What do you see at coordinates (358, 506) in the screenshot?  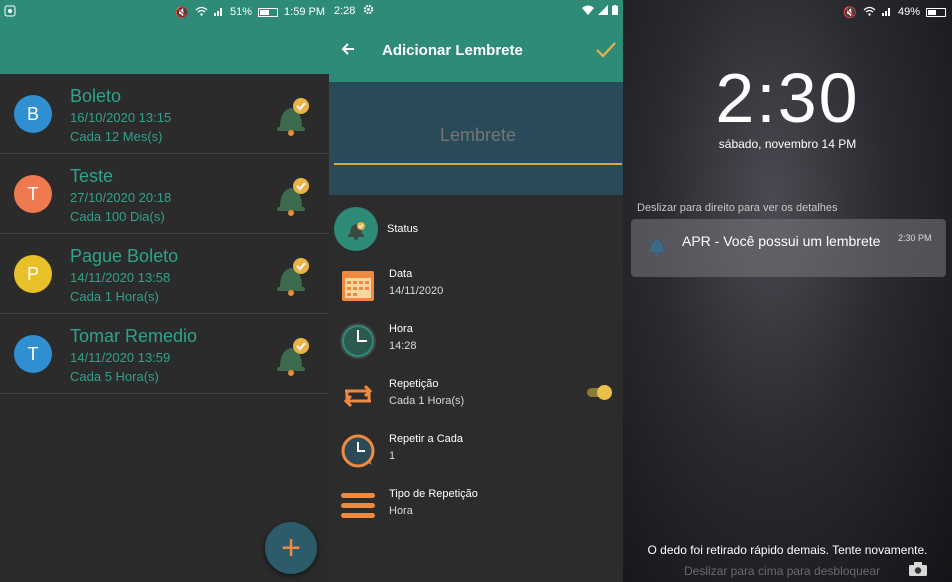 I see `list-lines-icon` at bounding box center [358, 506].